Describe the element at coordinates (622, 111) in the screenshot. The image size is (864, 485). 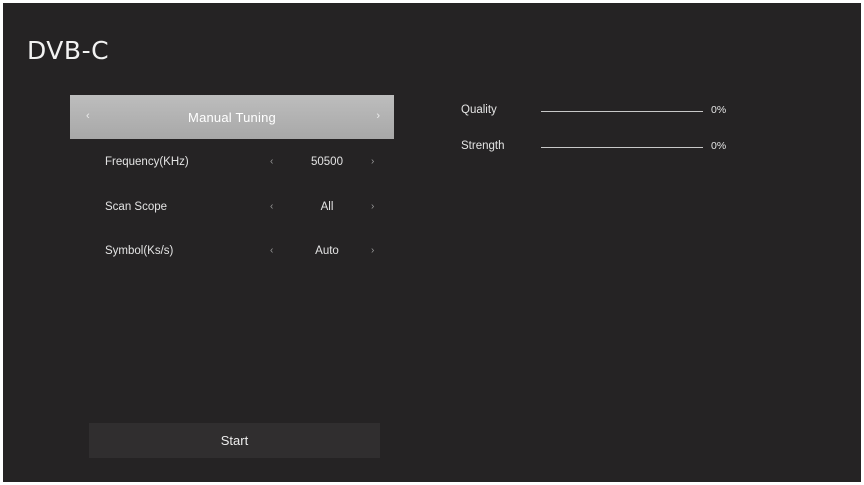
I see `quality-bar` at that location.